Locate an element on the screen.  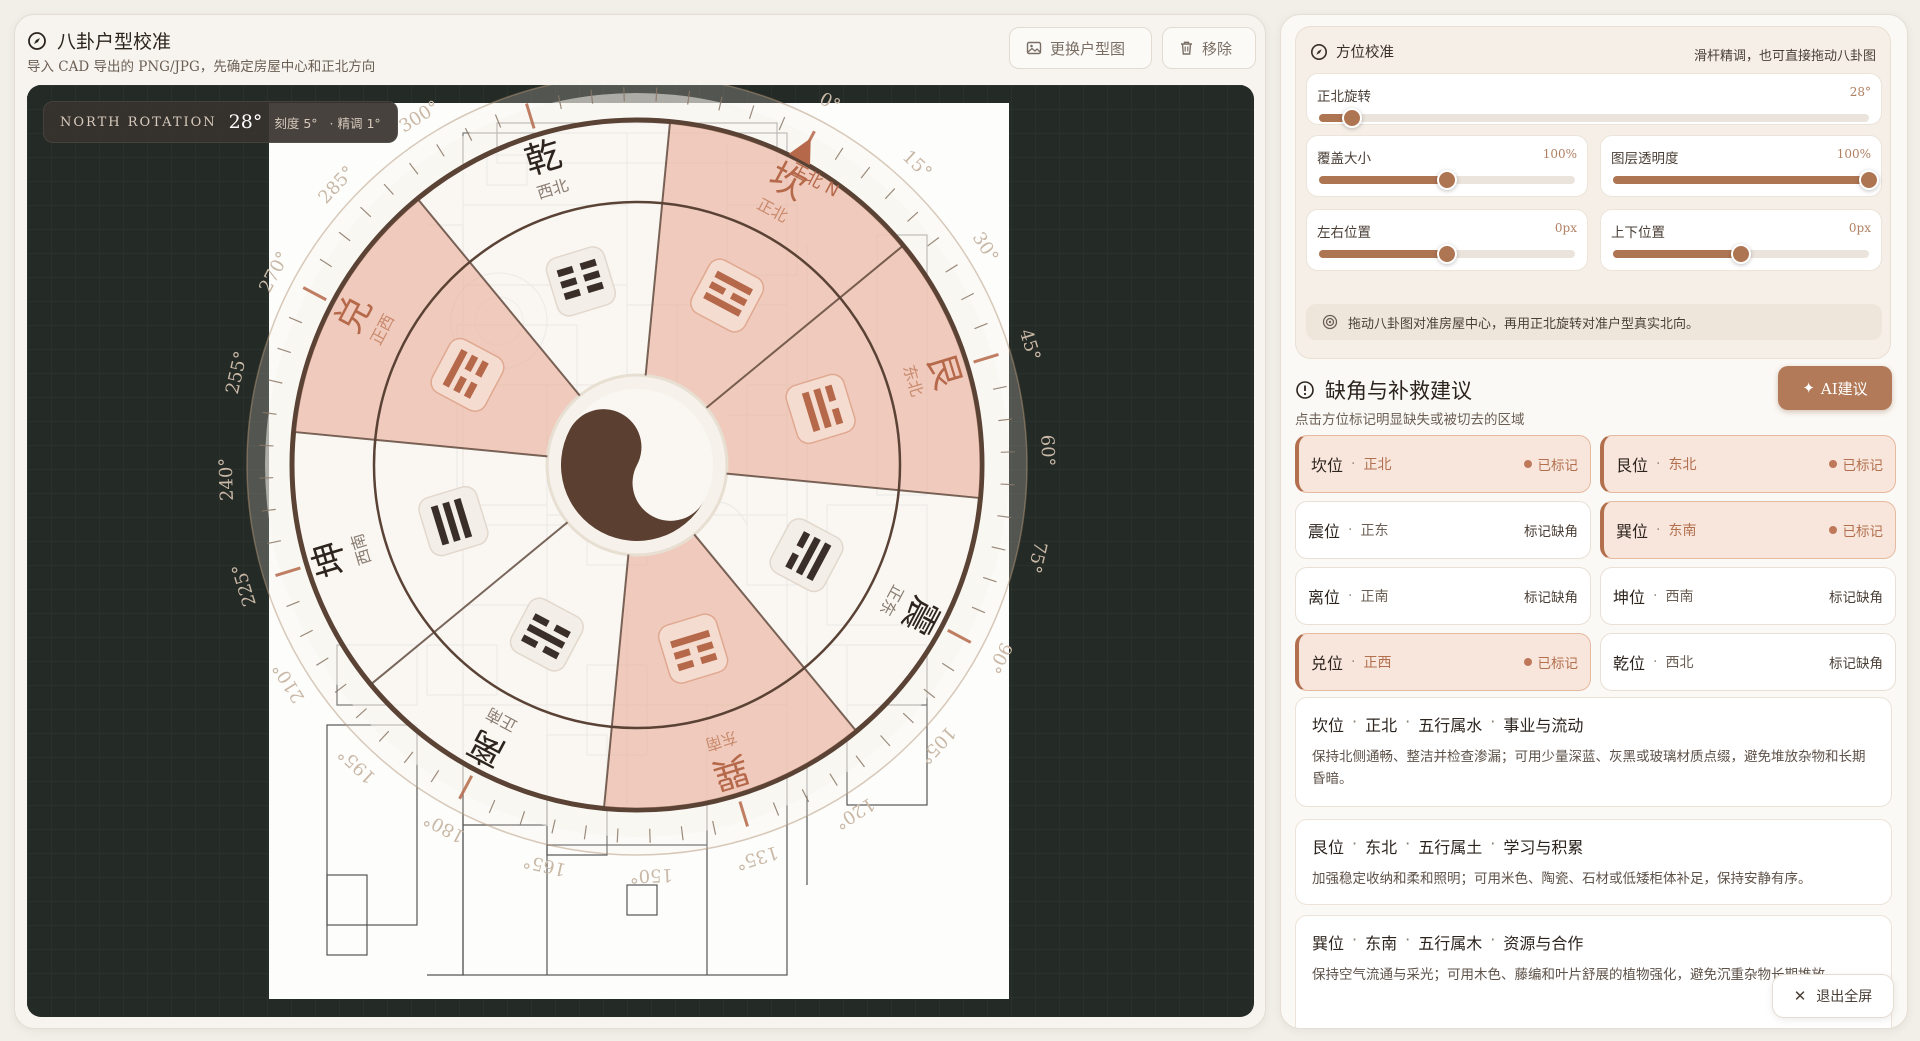
size-label: 覆盖大小 is located at coordinates (1344, 159).